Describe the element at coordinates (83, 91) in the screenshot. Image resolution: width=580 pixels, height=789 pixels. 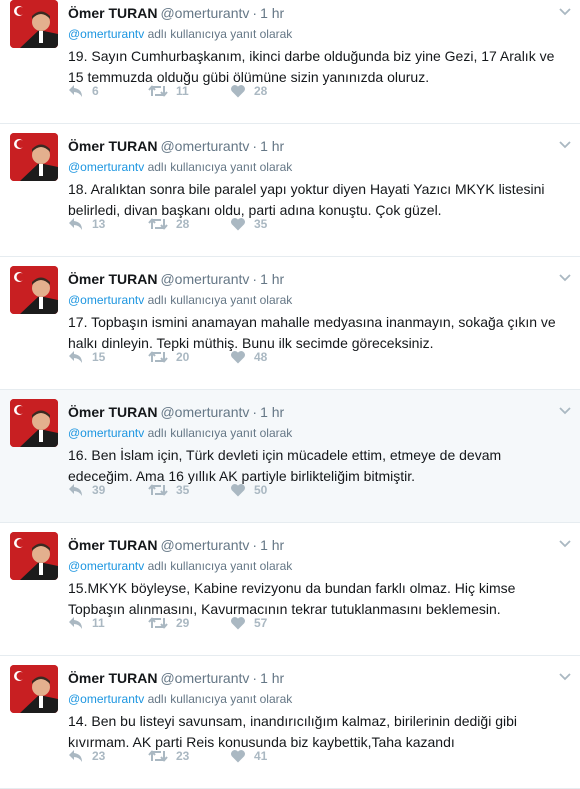
I see `reply-button: 6` at that location.